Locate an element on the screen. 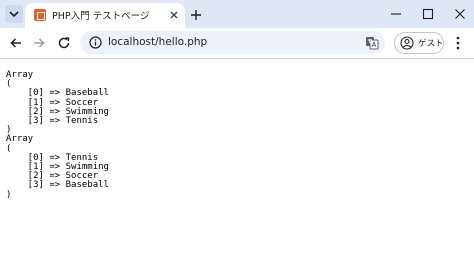 The width and height of the screenshot is (474, 254). maximize-button is located at coordinates (428, 14).